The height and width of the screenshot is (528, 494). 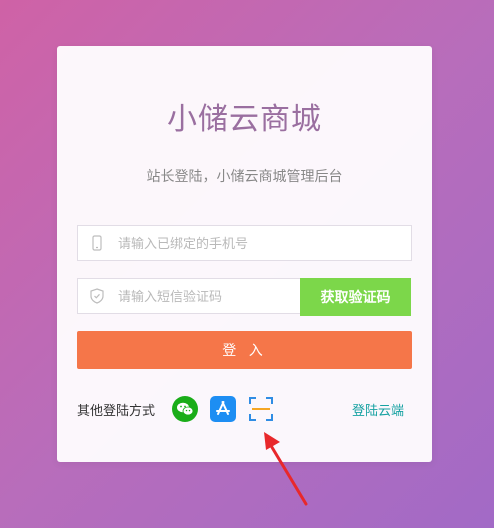 I want to click on page-title: 小储云商城, so click(x=244, y=119).